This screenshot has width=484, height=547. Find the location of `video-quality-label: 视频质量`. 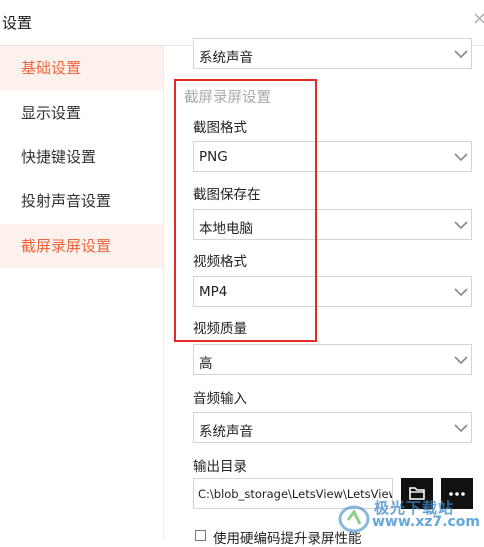

video-quality-label: 视频质量 is located at coordinates (220, 329).